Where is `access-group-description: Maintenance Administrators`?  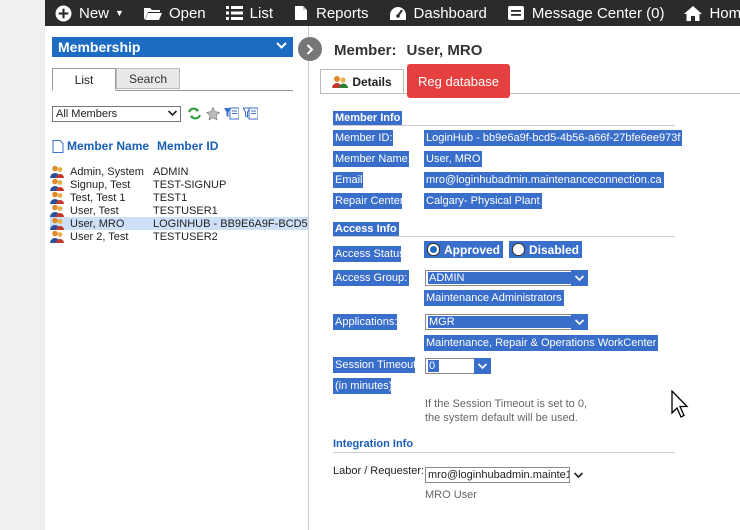
access-group-description: Maintenance Administrators is located at coordinates (494, 298).